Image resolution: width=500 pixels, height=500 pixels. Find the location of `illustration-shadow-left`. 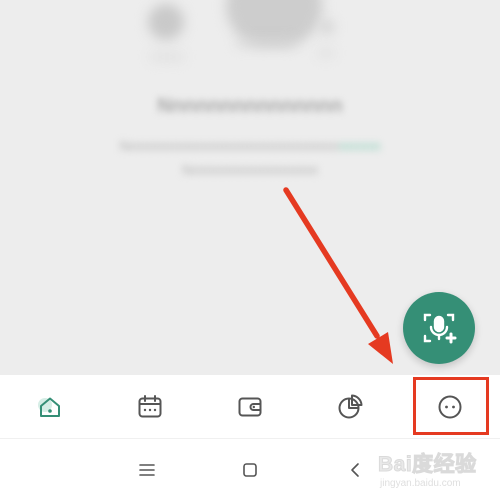

illustration-shadow-left is located at coordinates (167, 57).